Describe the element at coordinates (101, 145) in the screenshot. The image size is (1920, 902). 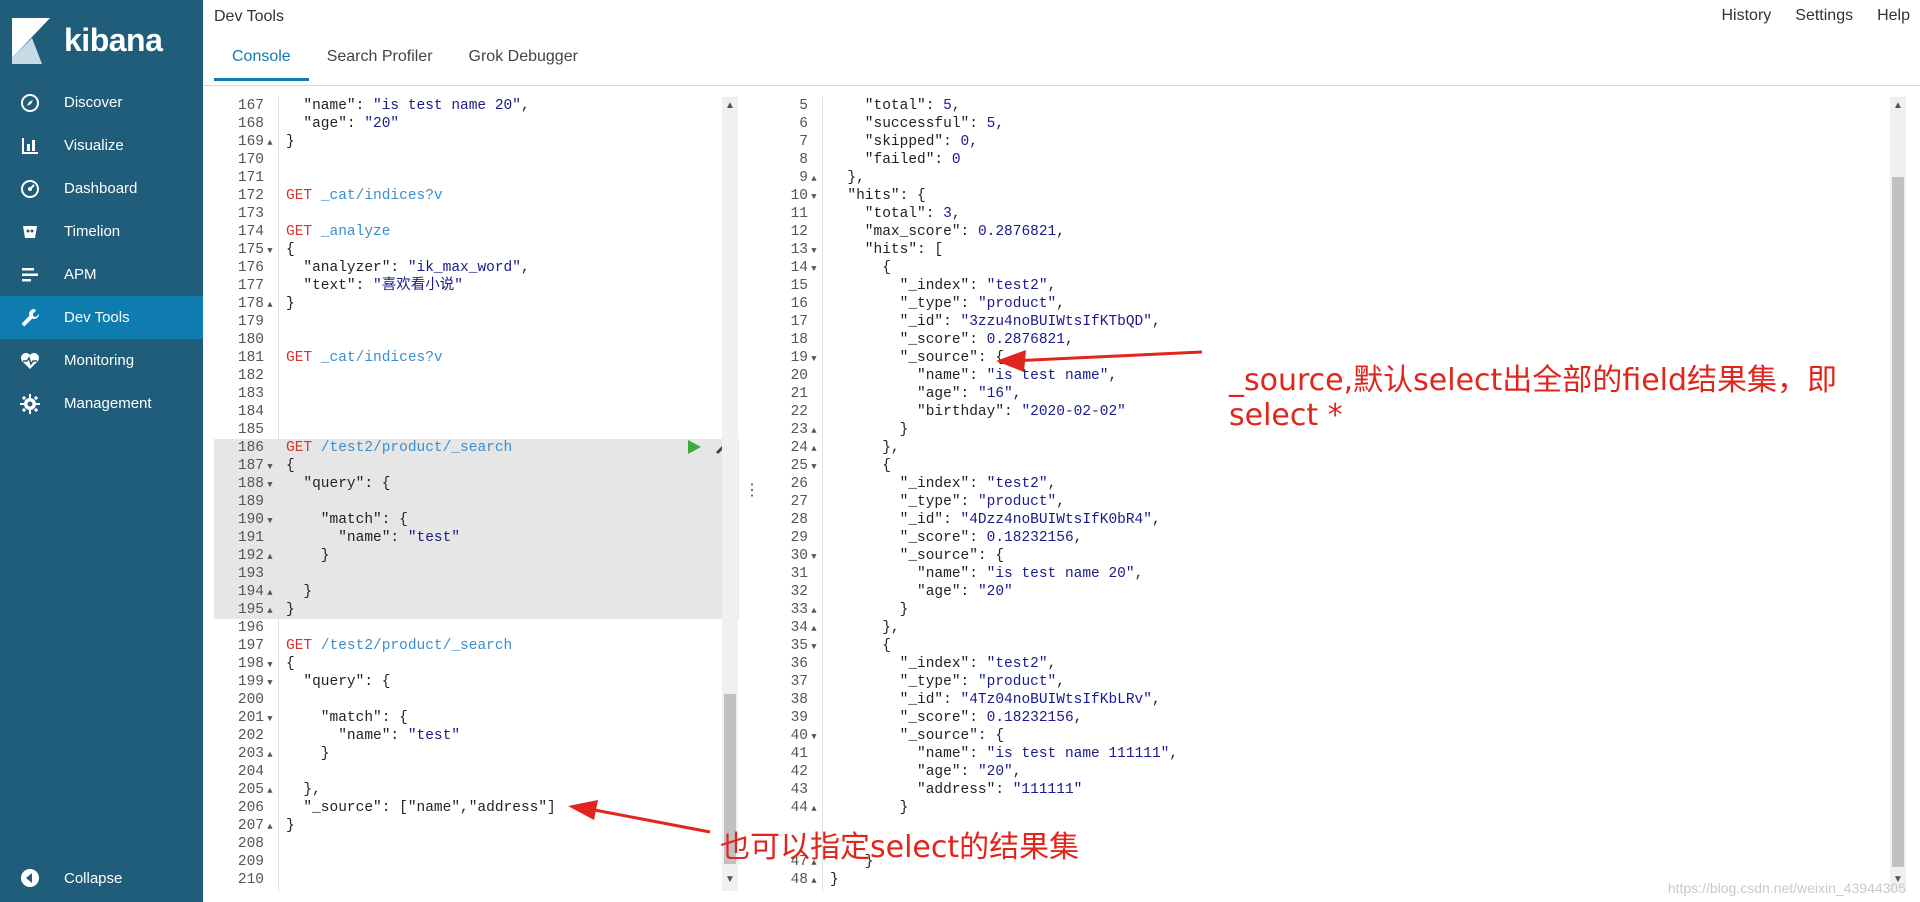
I see `sidebar-item-visualize: Visualize` at that location.